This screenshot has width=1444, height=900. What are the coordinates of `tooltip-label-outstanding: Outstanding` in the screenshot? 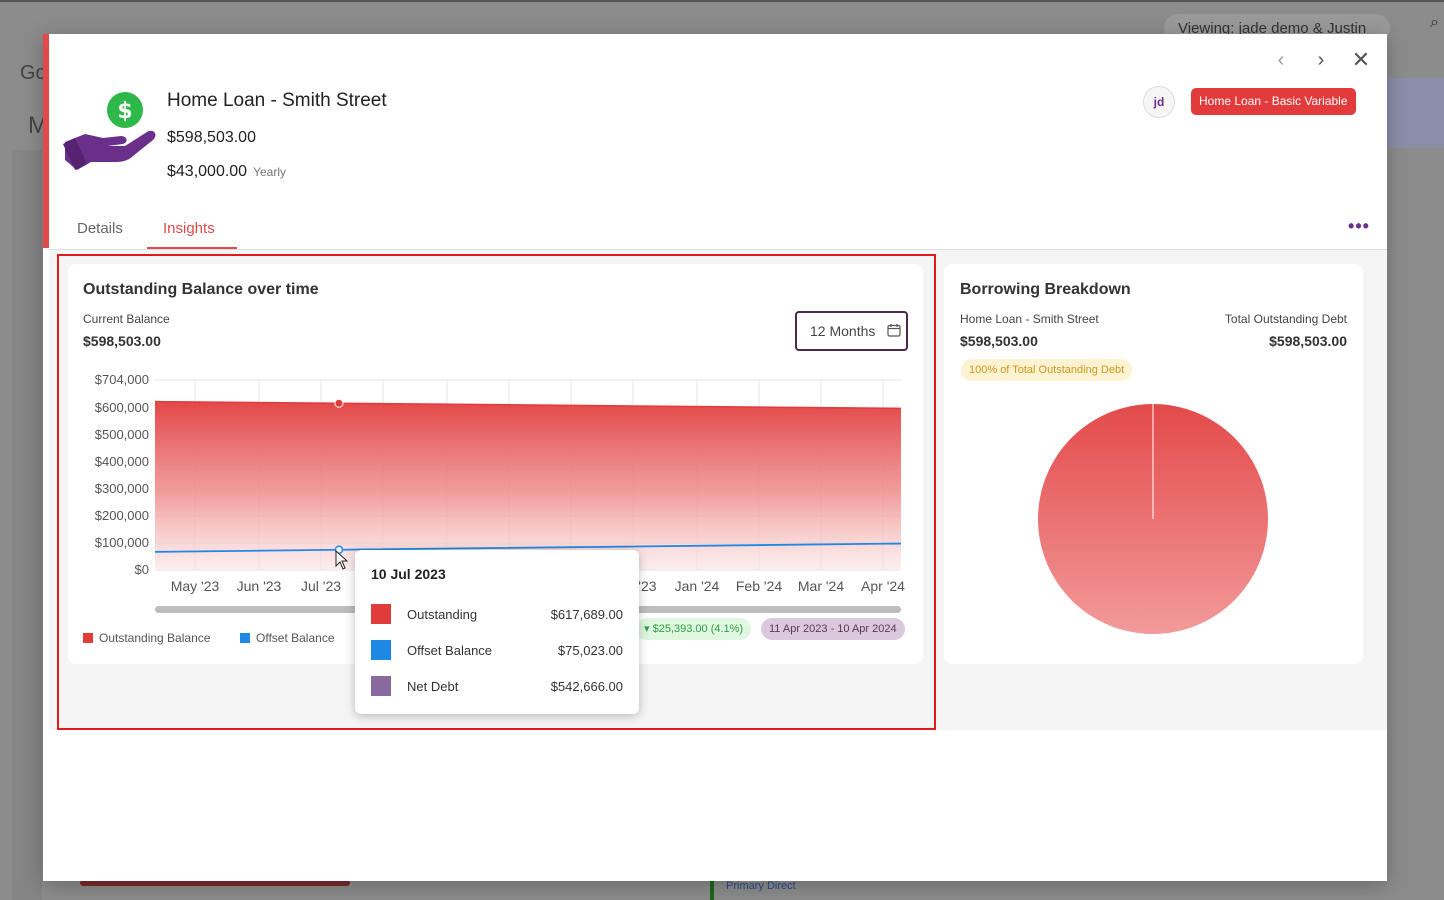 It's located at (442, 614).